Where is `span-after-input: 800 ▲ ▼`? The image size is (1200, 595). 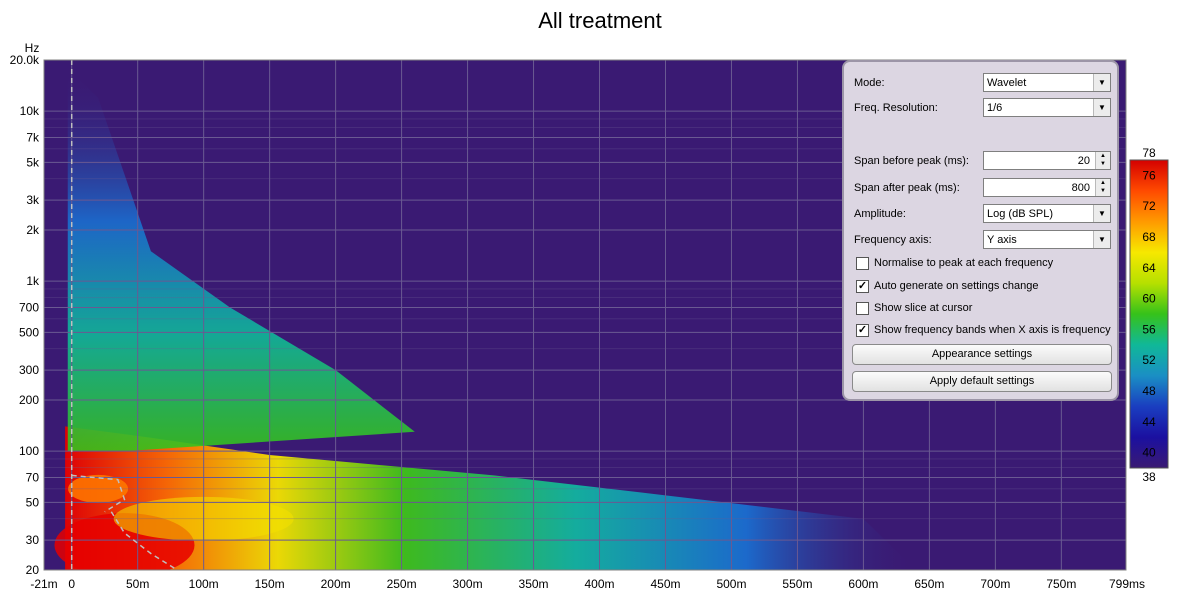
span-after-input: 800 ▲ ▼ is located at coordinates (1047, 187).